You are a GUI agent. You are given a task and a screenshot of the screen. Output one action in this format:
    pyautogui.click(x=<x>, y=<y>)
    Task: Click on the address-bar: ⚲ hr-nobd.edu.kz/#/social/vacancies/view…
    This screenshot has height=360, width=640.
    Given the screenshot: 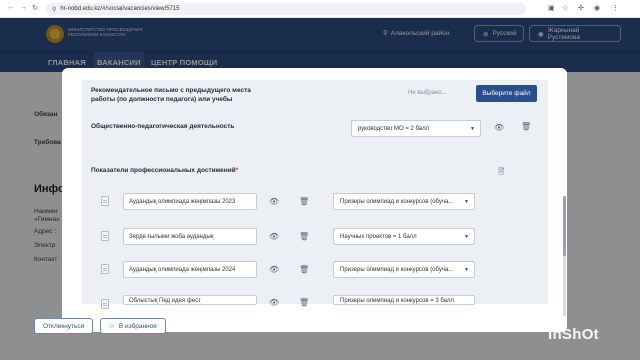 What is the action you would take?
    pyautogui.click(x=286, y=9)
    